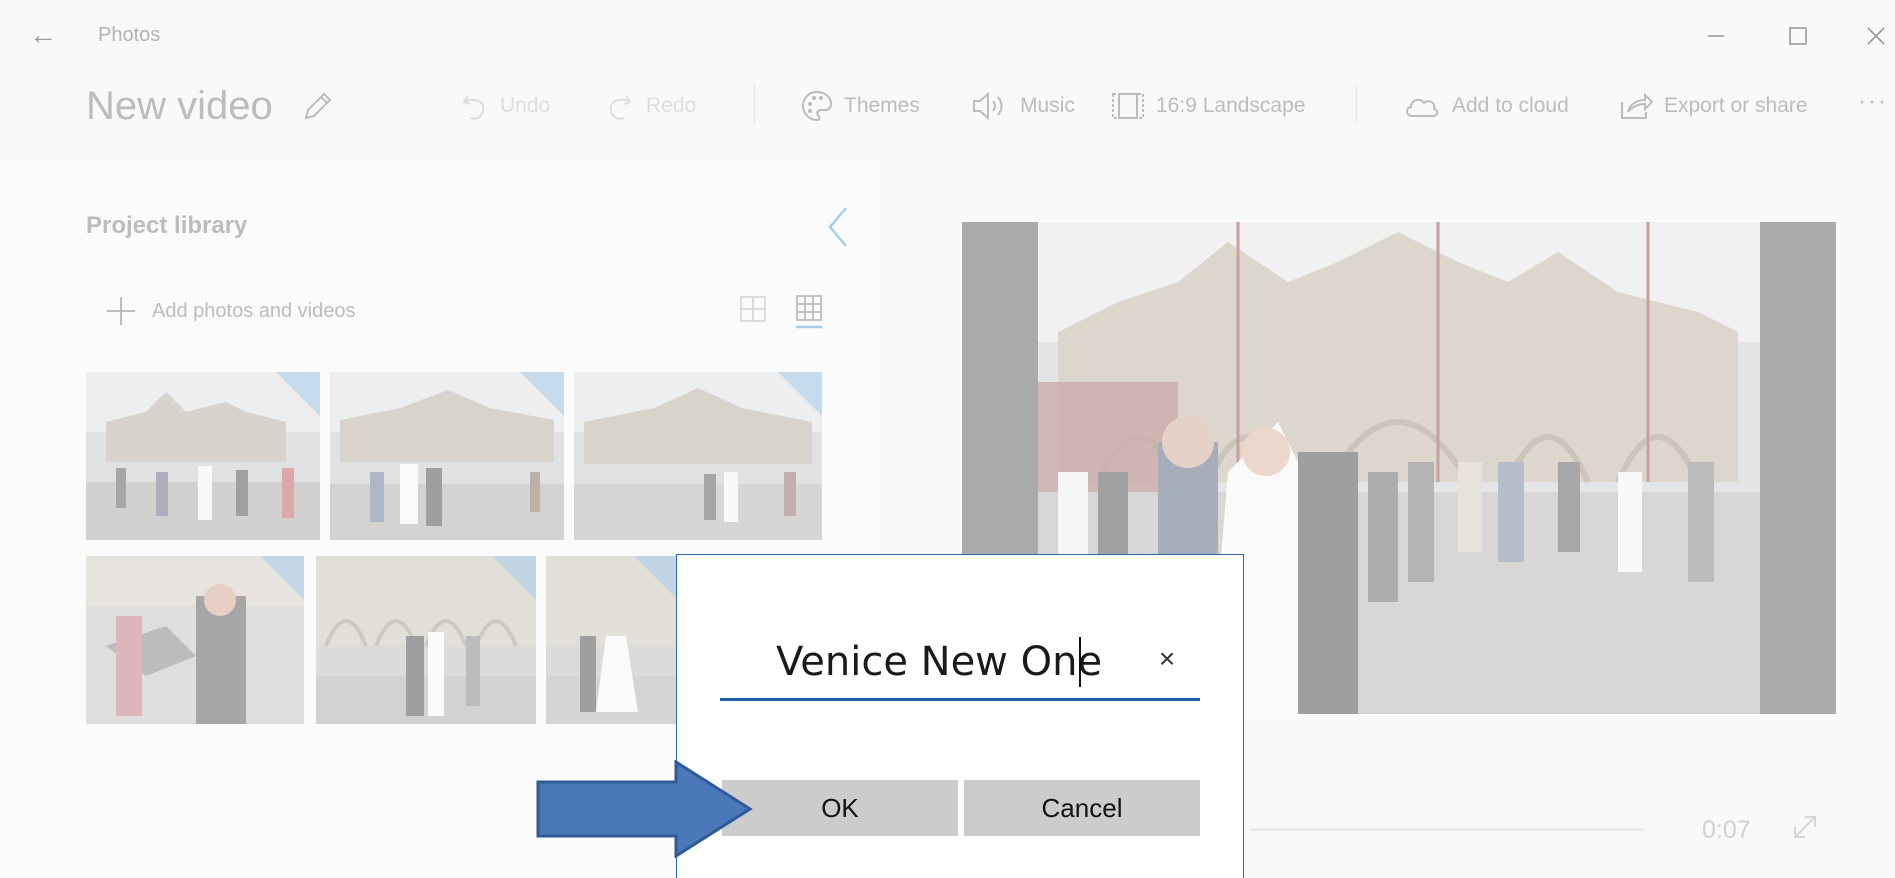  Describe the element at coordinates (817, 106) in the screenshot. I see `palette-icon` at that location.